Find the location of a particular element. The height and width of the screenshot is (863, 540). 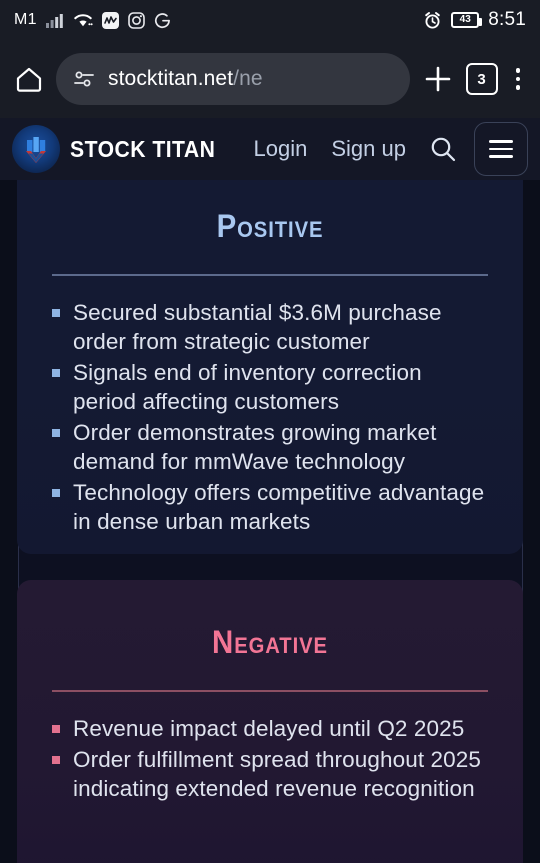

url-bar: stocktitan.net/ne is located at coordinates (233, 79).